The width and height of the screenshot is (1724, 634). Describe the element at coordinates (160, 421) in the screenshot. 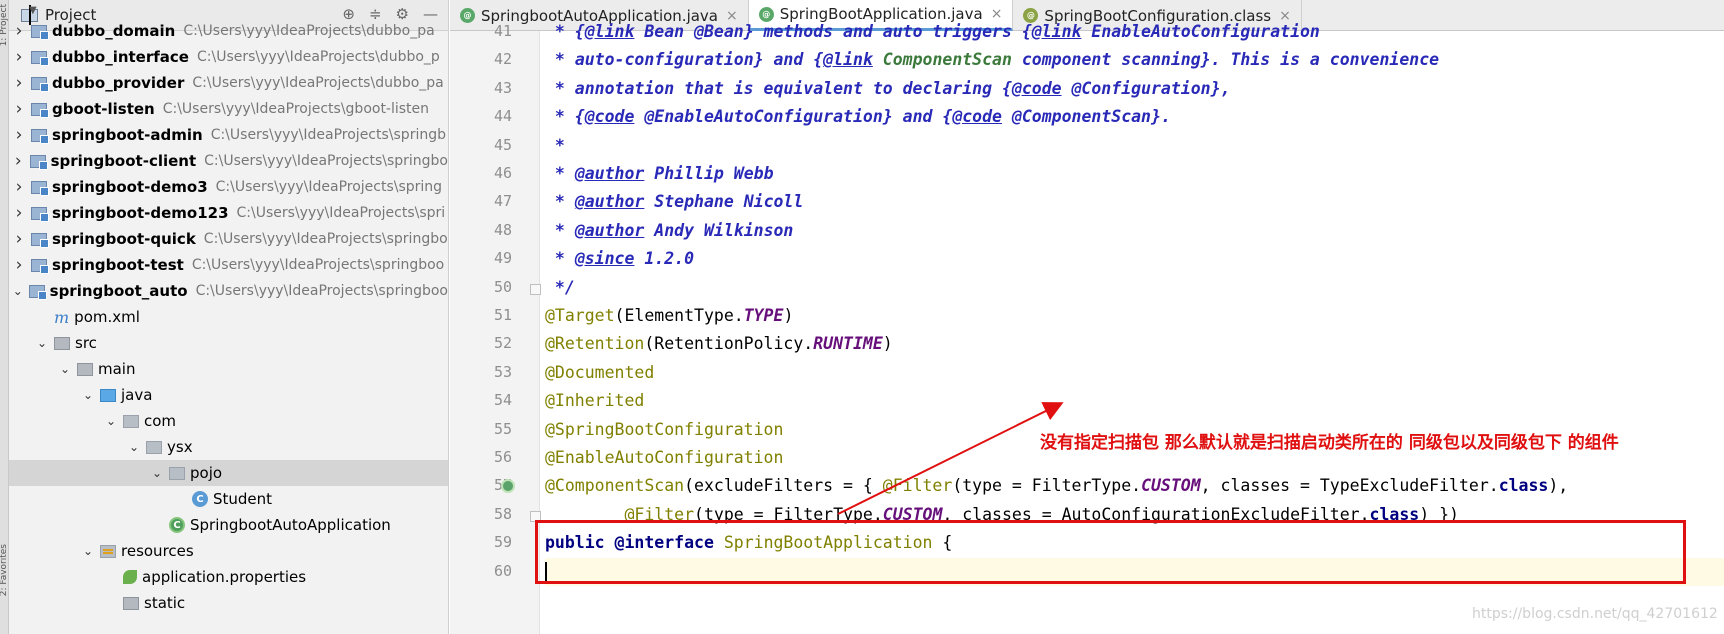

I see `tree-item-label: com` at that location.